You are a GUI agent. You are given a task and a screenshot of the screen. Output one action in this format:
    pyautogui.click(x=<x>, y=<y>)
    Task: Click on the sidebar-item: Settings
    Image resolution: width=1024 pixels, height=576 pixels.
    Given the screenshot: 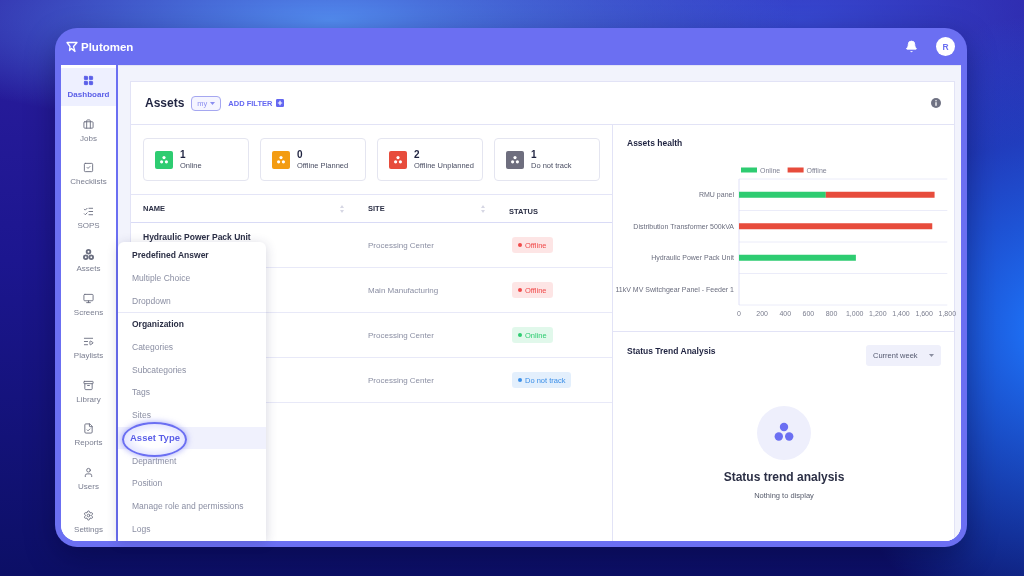 What is the action you would take?
    pyautogui.click(x=88, y=522)
    